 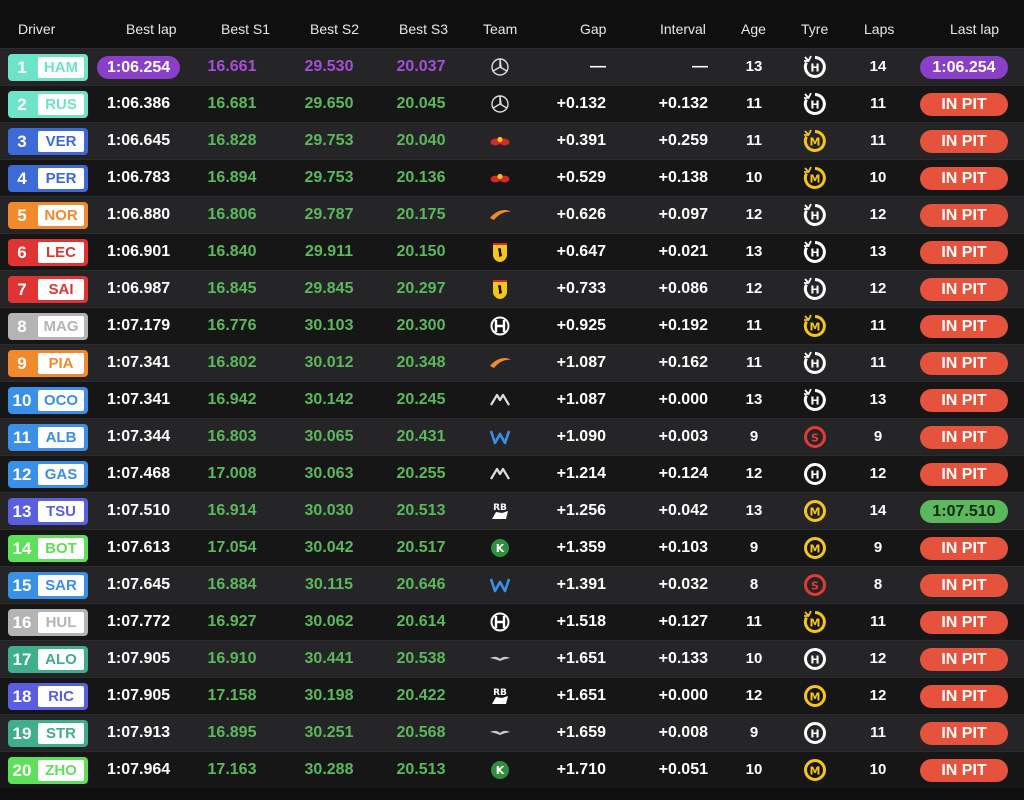 What do you see at coordinates (48, 326) in the screenshot?
I see `driver-badge: 8 MAG` at bounding box center [48, 326].